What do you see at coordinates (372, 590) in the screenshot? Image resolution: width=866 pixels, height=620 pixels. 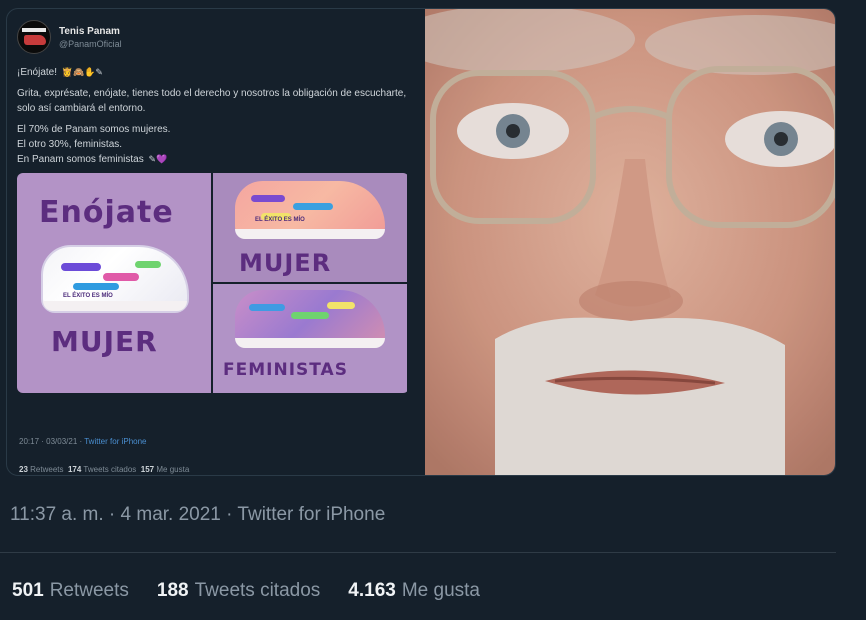 I see `like-count: 4.163` at bounding box center [372, 590].